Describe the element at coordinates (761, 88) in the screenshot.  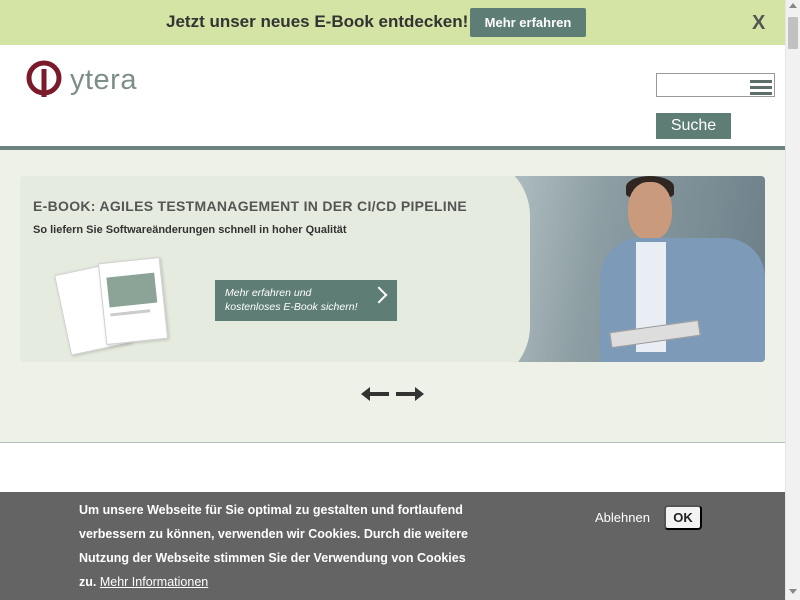
I see `hamburger-menu-icon` at that location.